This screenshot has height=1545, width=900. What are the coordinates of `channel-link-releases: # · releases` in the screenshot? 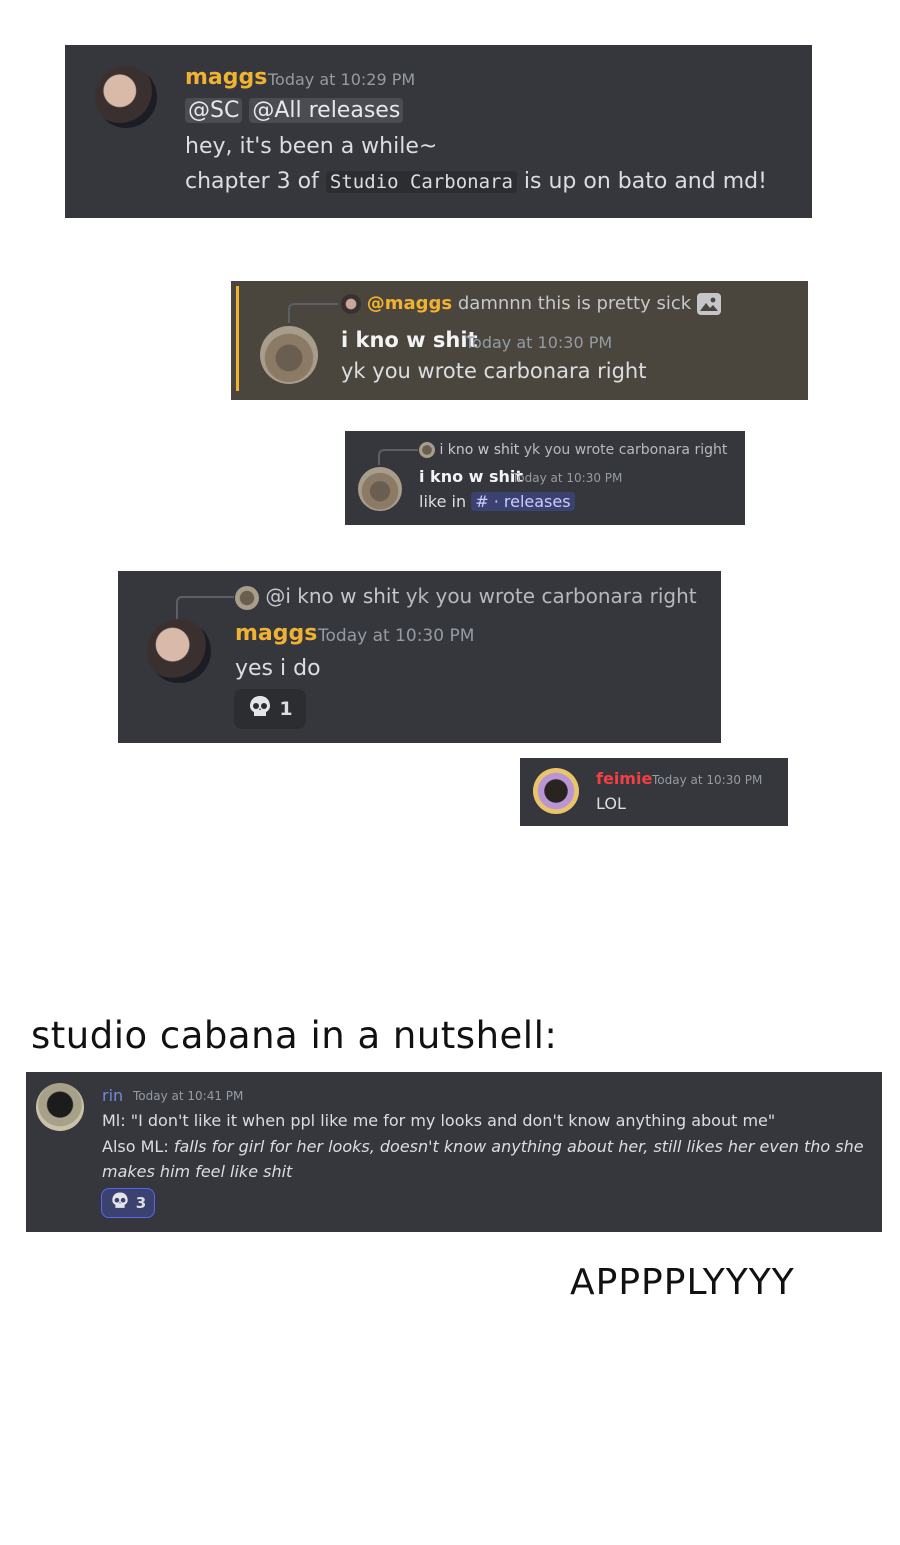 It's located at (523, 501).